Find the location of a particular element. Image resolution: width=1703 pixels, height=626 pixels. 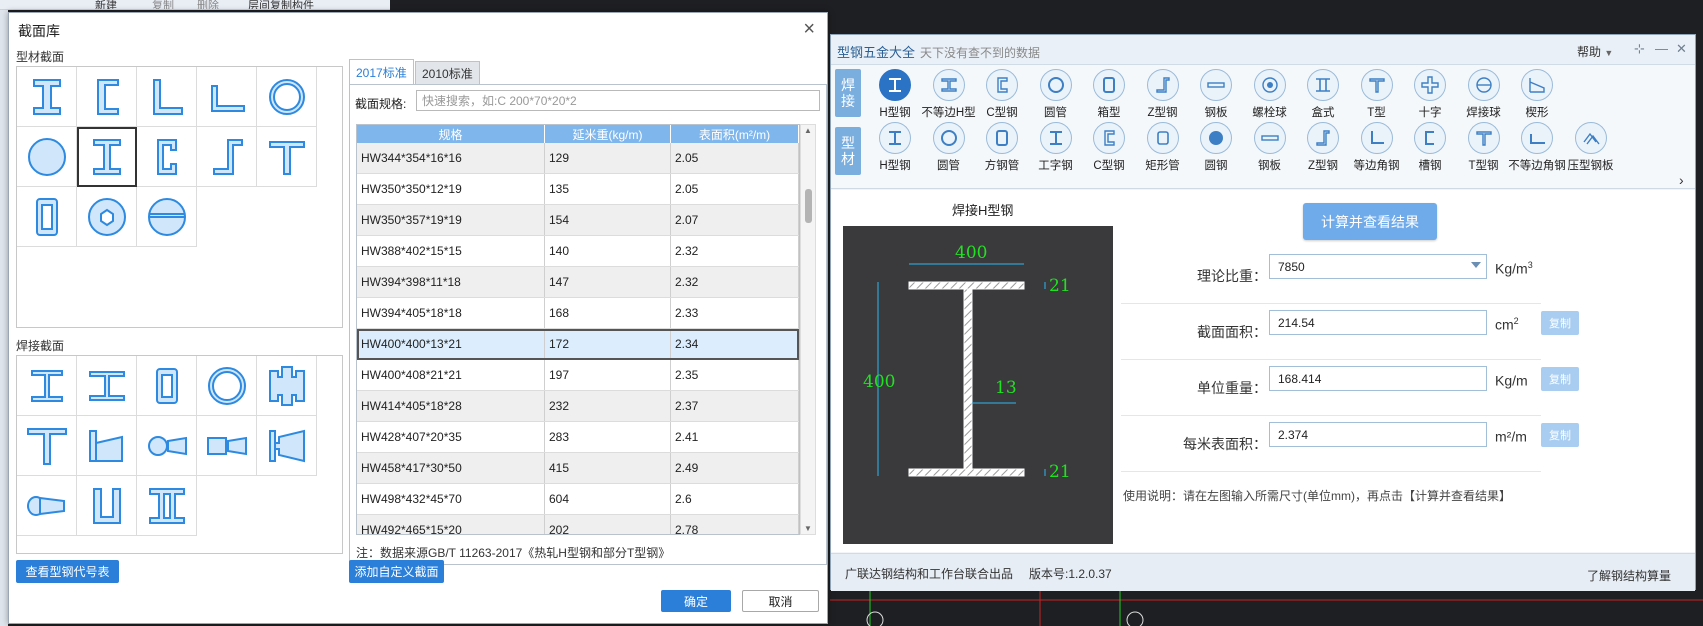

shape-cell-weld-i is located at coordinates (47, 386).